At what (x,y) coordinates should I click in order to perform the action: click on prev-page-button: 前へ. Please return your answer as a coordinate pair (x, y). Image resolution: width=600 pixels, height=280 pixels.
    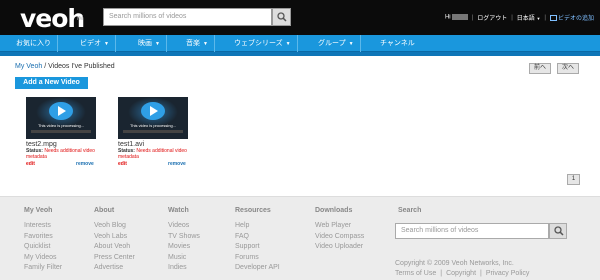
    Looking at the image, I should click on (540, 68).